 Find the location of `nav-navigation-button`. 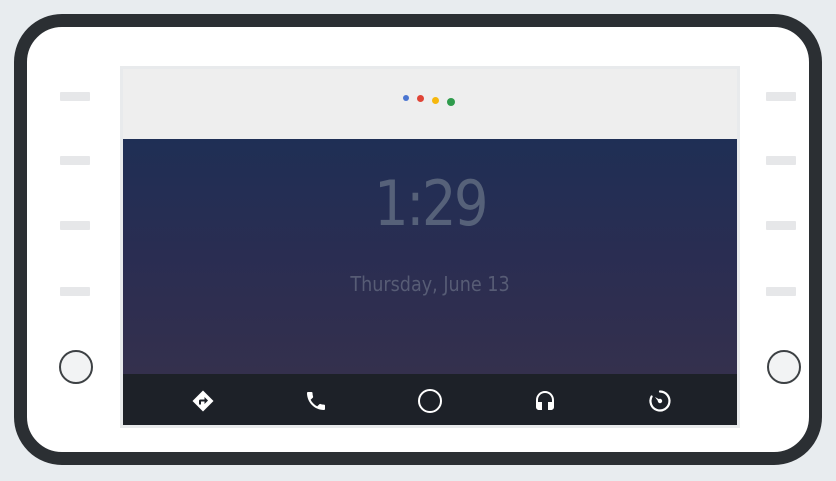

nav-navigation-button is located at coordinates (203, 399).